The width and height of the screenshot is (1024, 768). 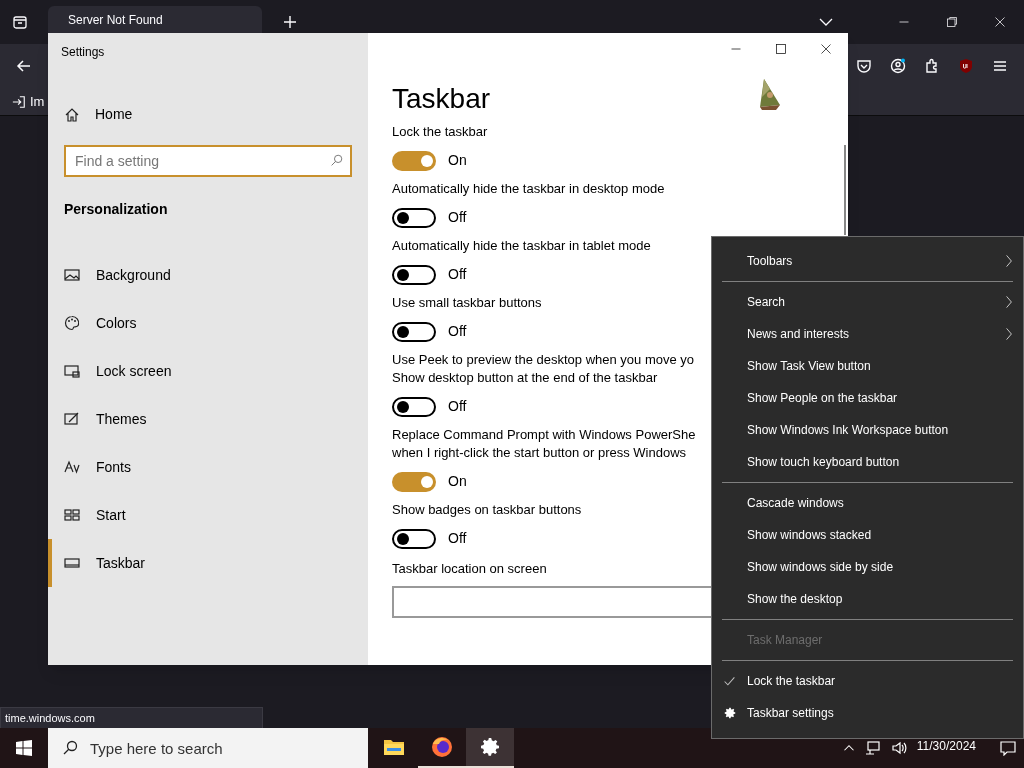 What do you see at coordinates (770, 261) in the screenshot?
I see `menu-label: Toolbars` at bounding box center [770, 261].